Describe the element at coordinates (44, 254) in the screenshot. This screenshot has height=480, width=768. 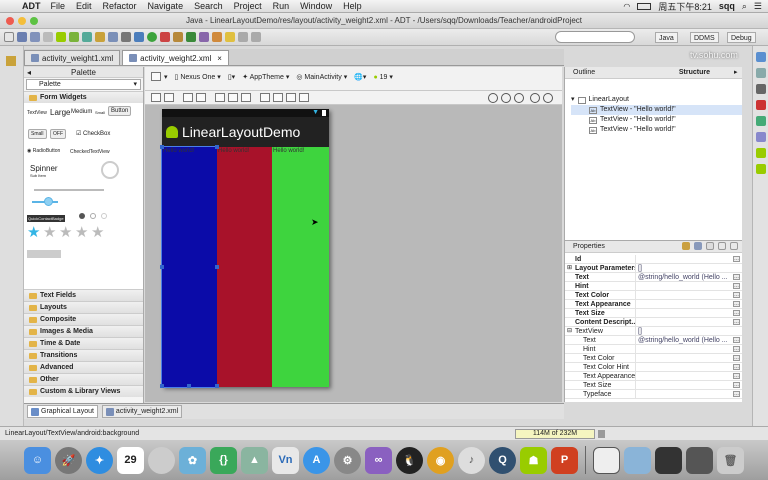
I see `widget-switch` at that location.